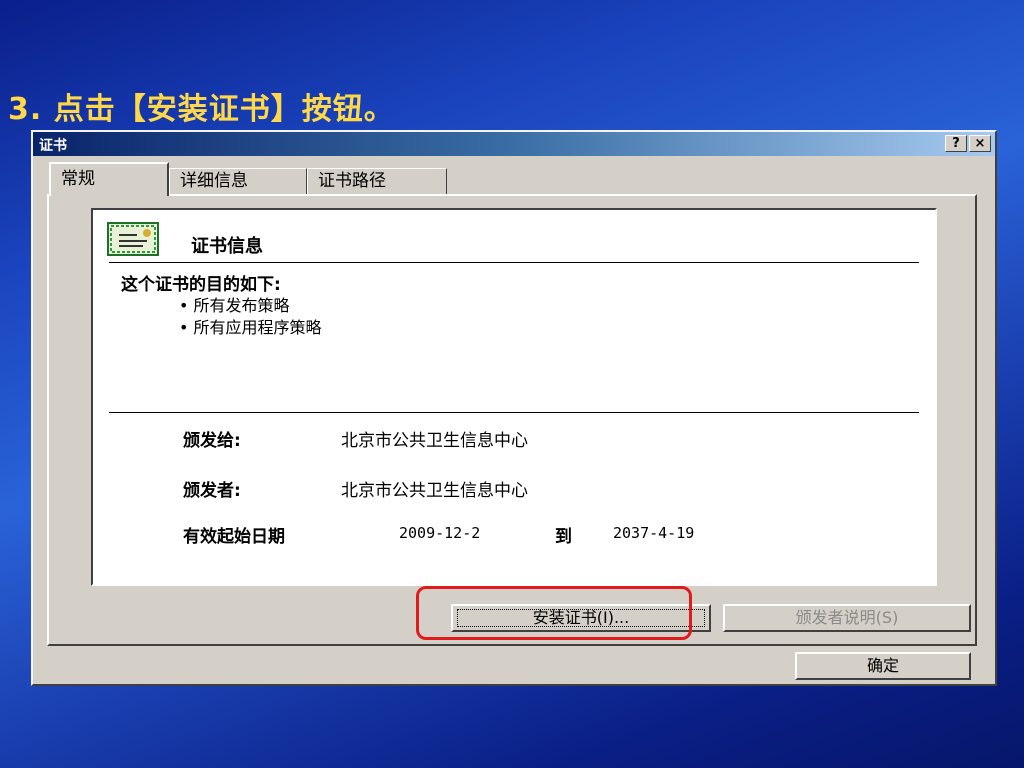  I want to click on valid-from-value: 2009-12-2, so click(440, 533).